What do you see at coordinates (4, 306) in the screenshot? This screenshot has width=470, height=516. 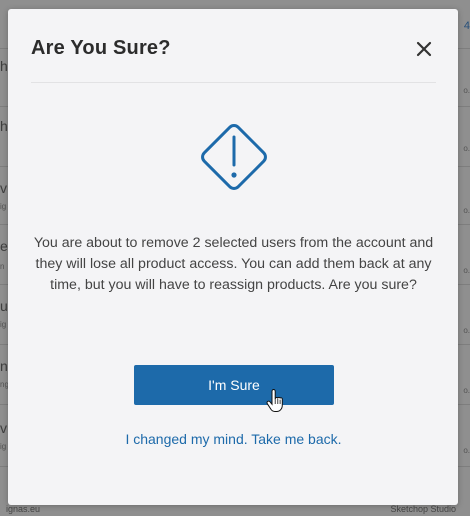 I see `bg-row-label: u` at bounding box center [4, 306].